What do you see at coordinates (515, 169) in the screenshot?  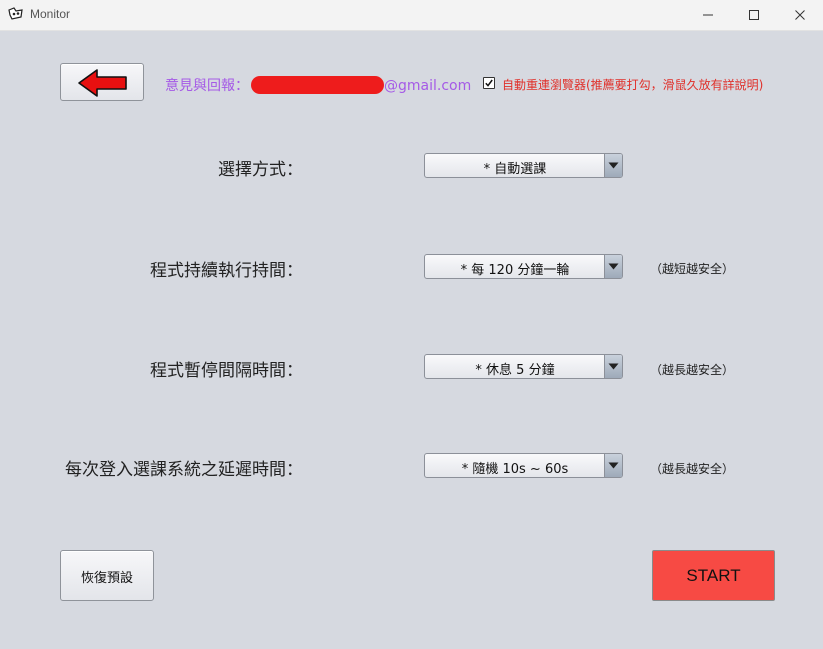 I see `dropdown-value: * 自動選課` at bounding box center [515, 169].